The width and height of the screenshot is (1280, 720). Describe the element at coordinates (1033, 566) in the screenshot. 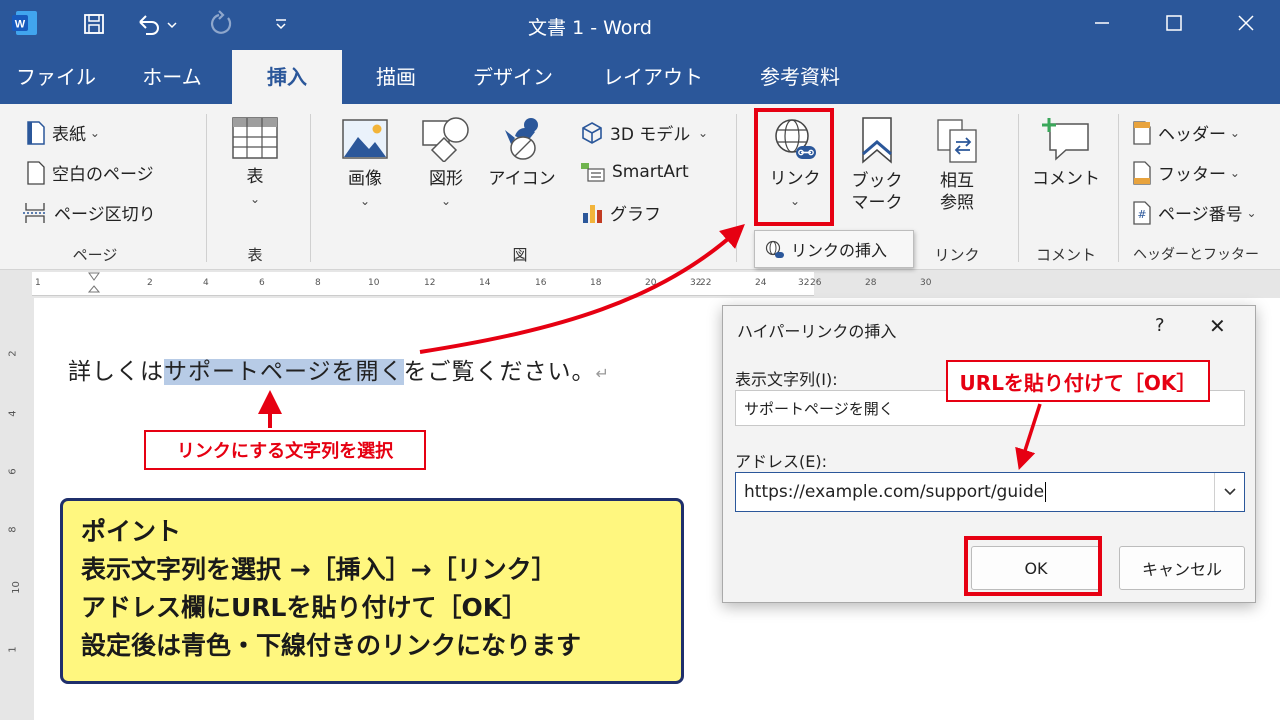

I see `ok-button-highlight` at that location.